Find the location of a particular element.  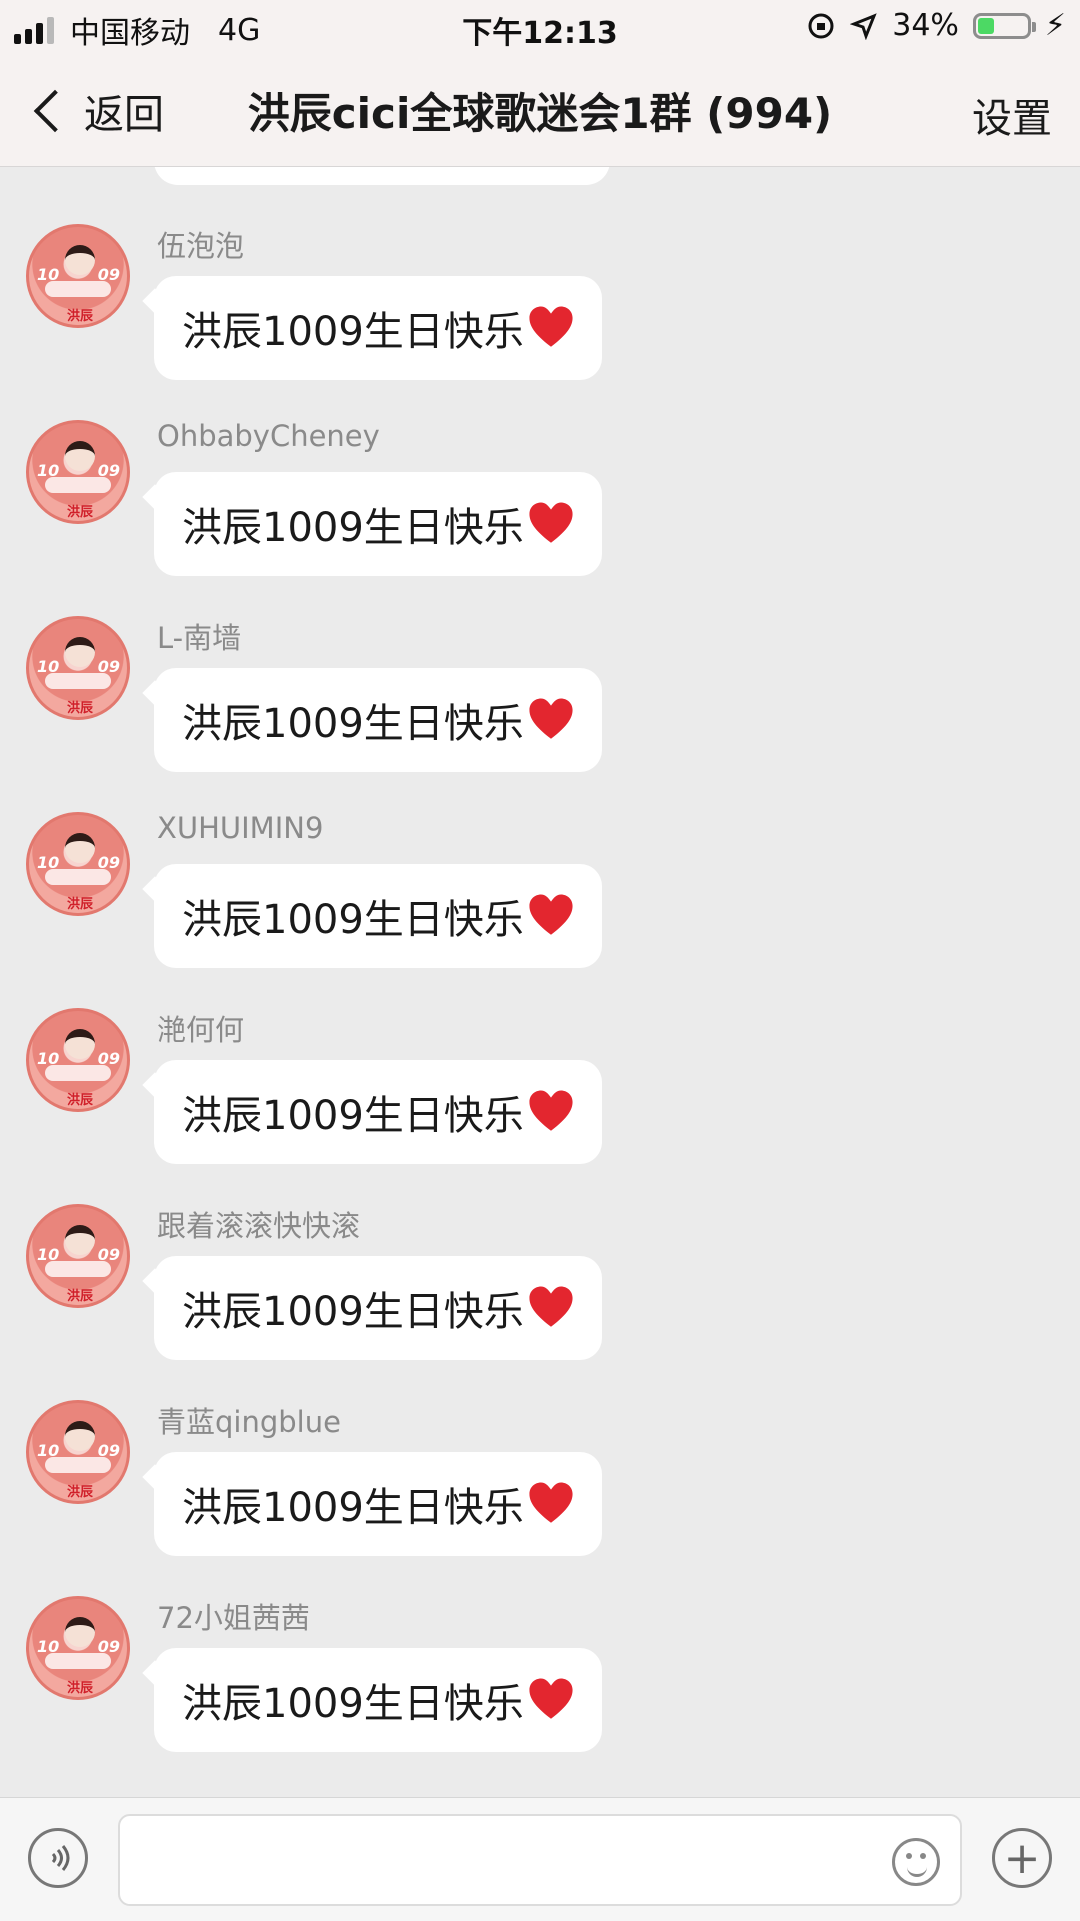

input-bar: + is located at coordinates (540, 1859).